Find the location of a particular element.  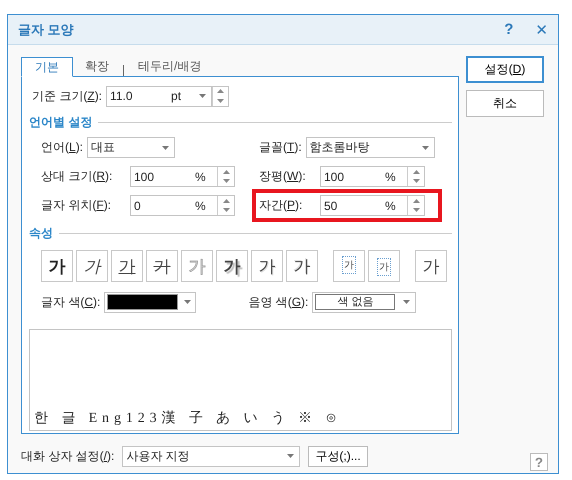

strike-button: 가 is located at coordinates (162, 266).